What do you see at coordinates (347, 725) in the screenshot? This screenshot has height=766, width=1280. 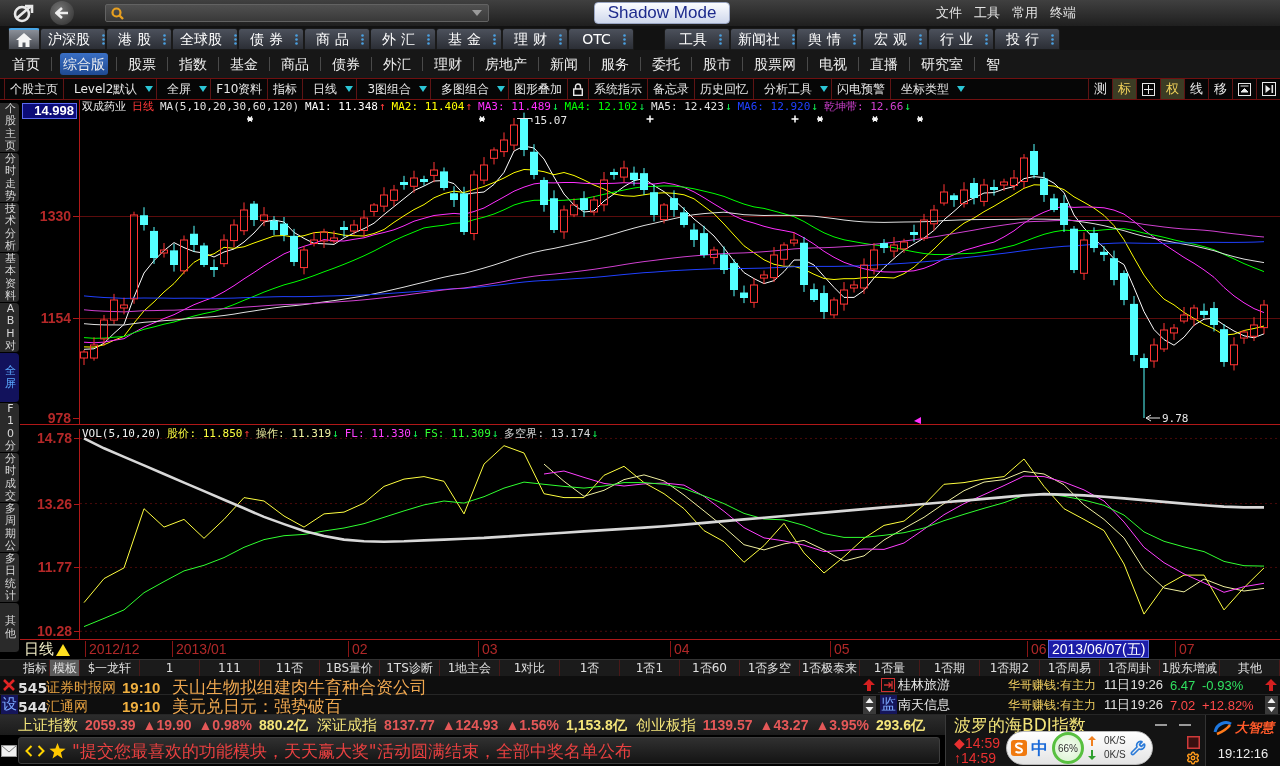 I see `index-name: 深证成指` at bounding box center [347, 725].